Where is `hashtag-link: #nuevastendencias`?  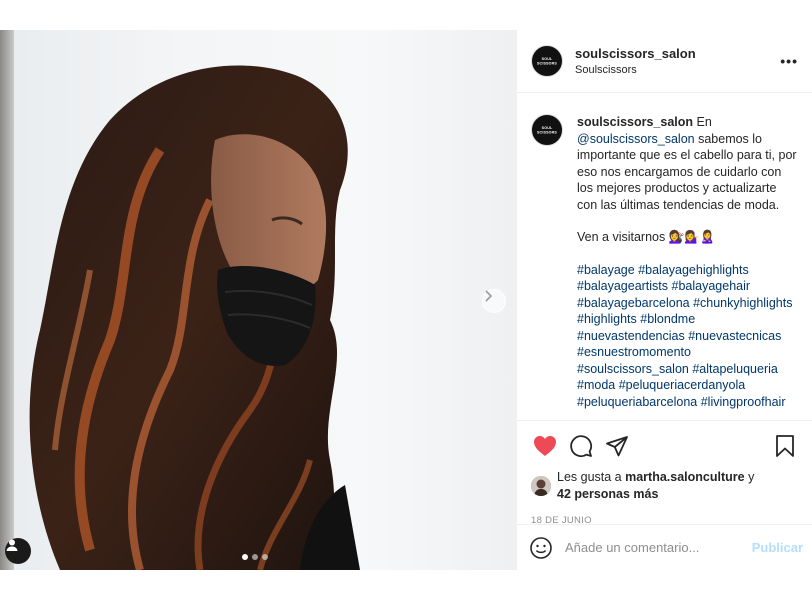 hashtag-link: #nuevastendencias is located at coordinates (631, 336).